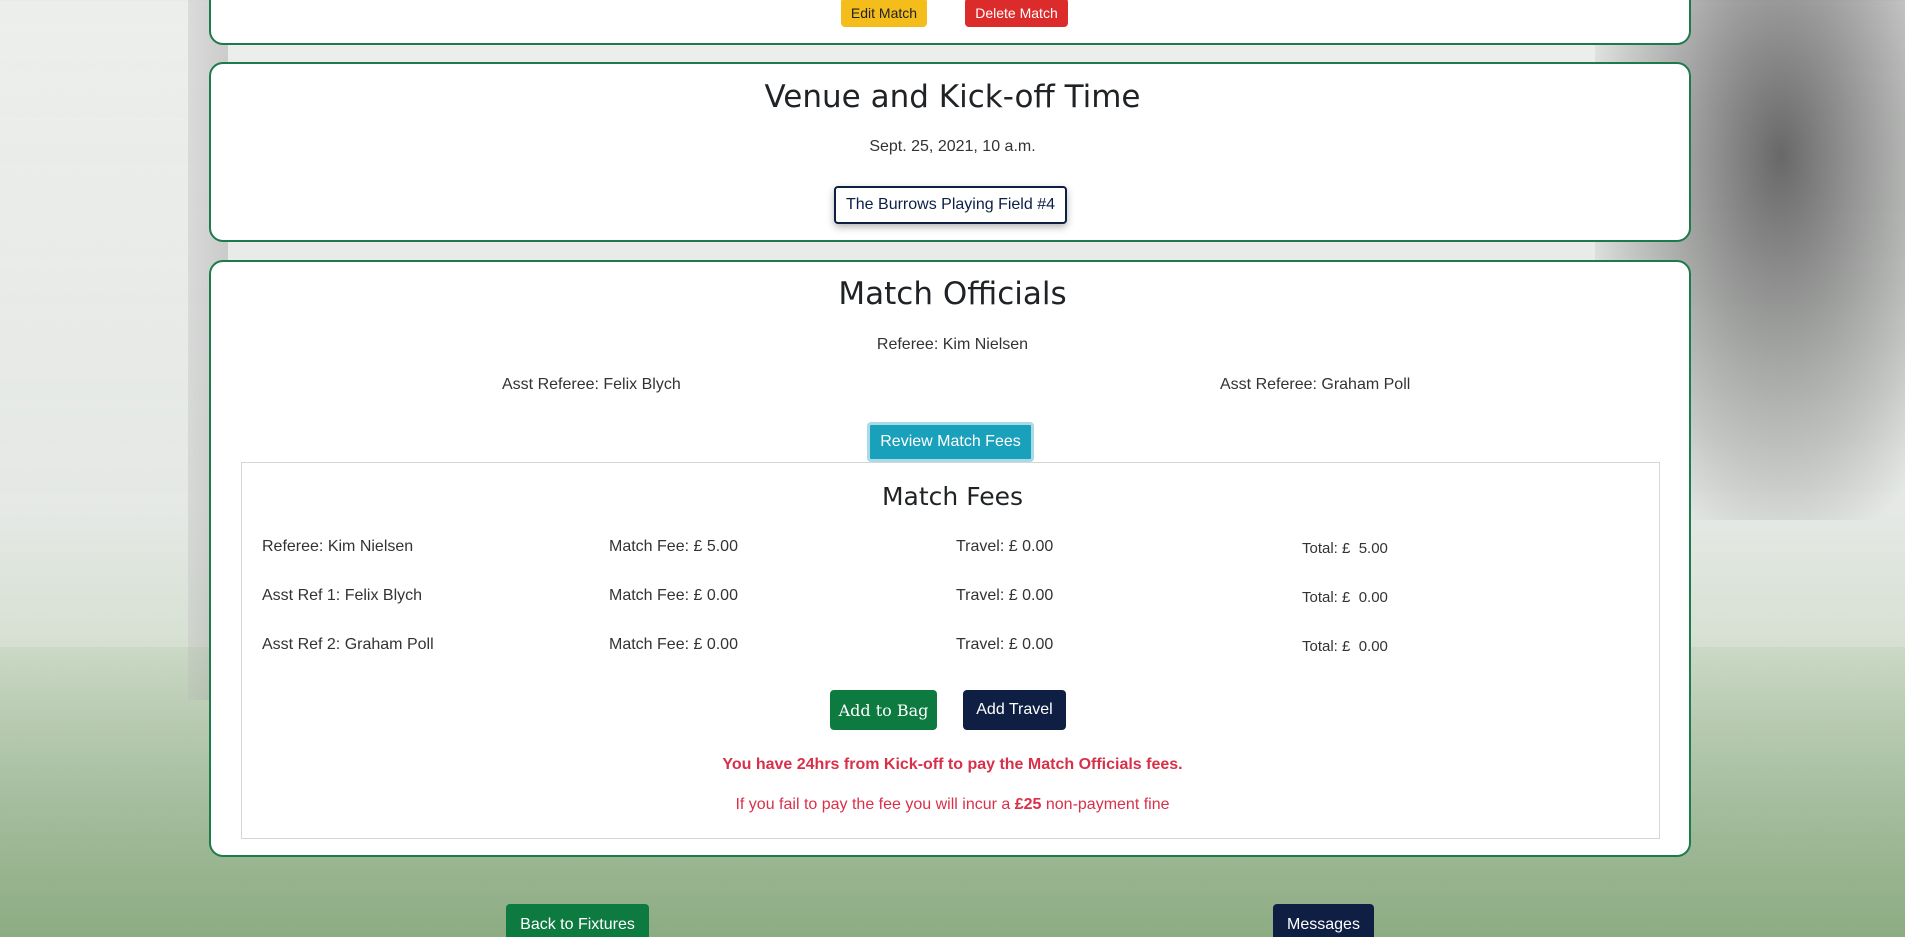 The image size is (1905, 937). I want to click on add-travel-button: Add Travel, so click(1014, 710).